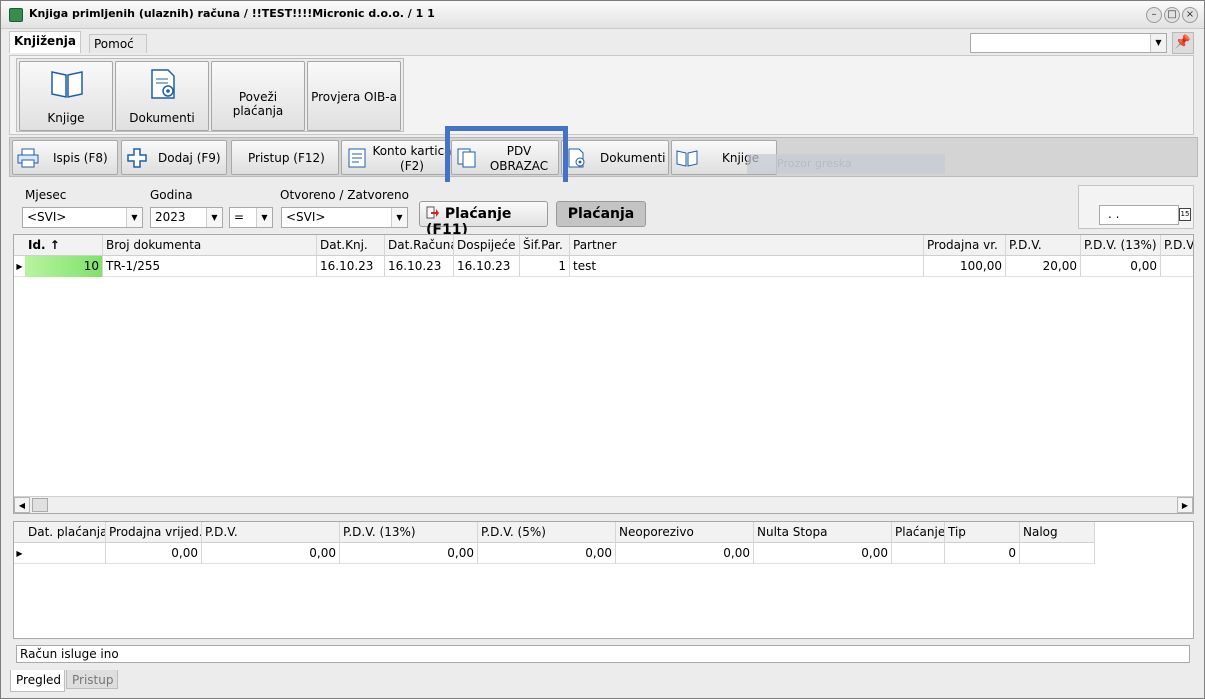 The width and height of the screenshot is (1205, 699). Describe the element at coordinates (64, 245) in the screenshot. I see `col-id: Id. ↑` at that location.